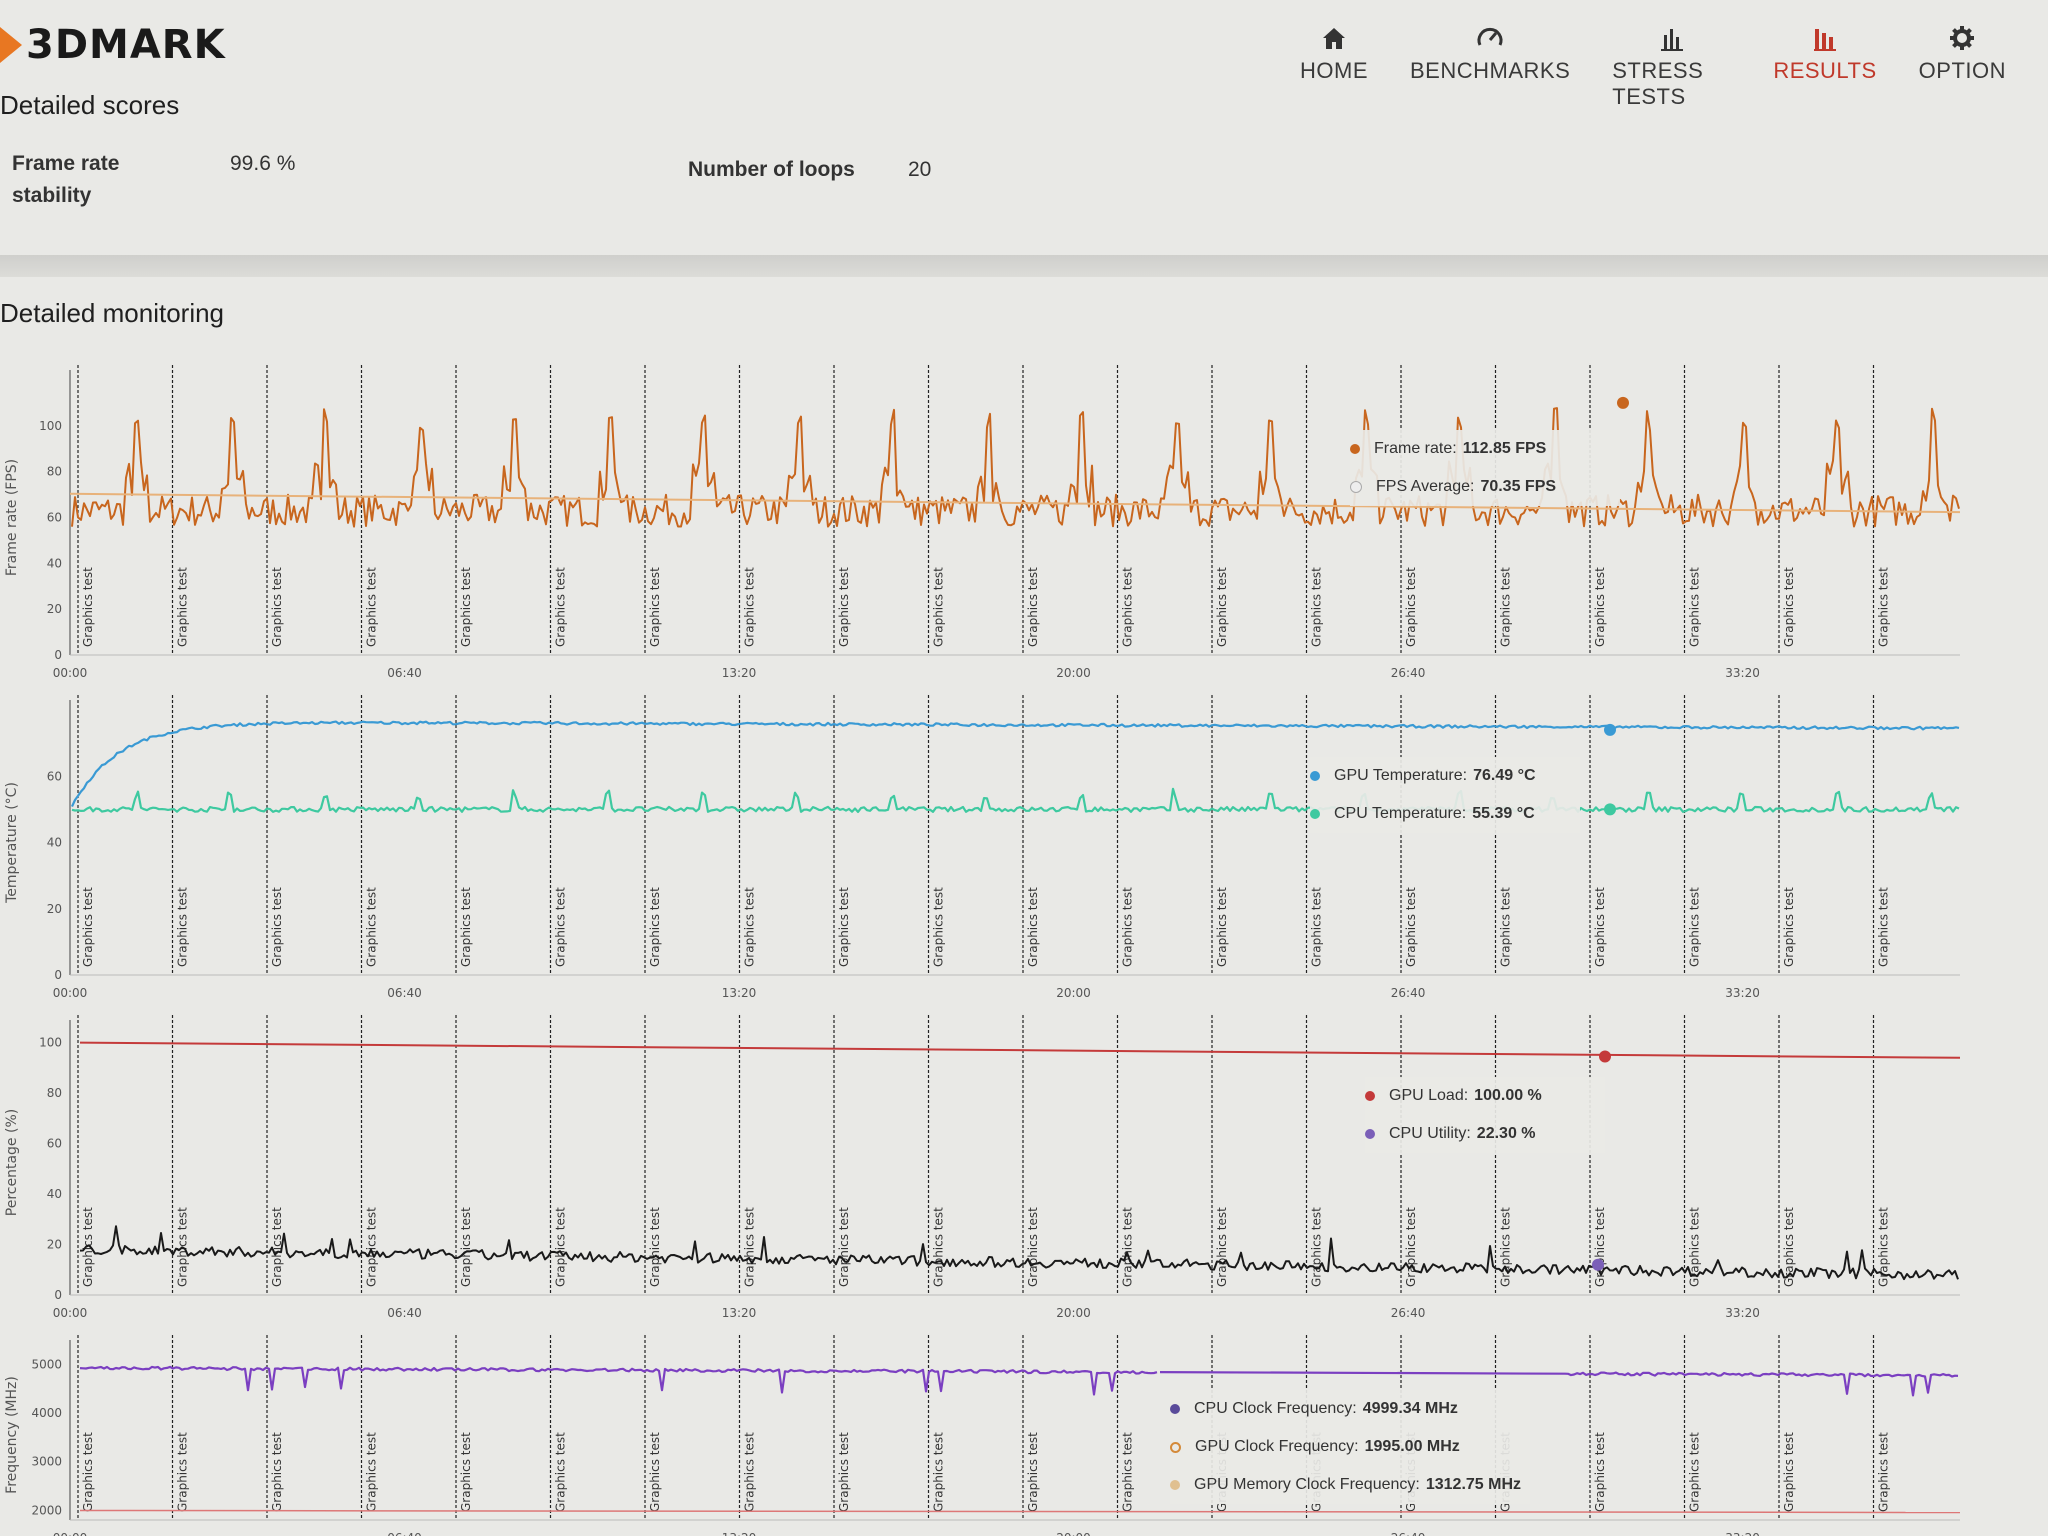 This screenshot has width=2048, height=1536. I want to click on nav-benchmarks: BENCHMARKS, so click(1490, 64).